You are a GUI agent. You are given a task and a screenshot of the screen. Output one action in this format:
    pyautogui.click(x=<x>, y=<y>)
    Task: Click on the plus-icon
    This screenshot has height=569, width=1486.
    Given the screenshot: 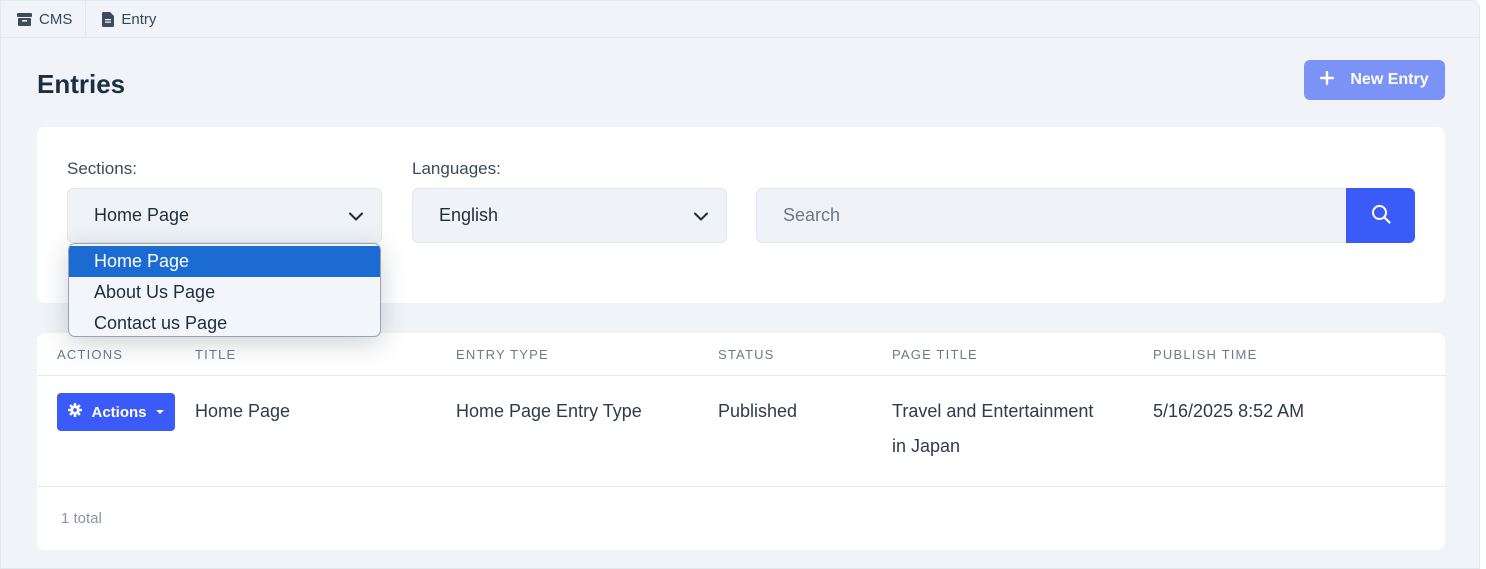 What is the action you would take?
    pyautogui.click(x=1327, y=80)
    